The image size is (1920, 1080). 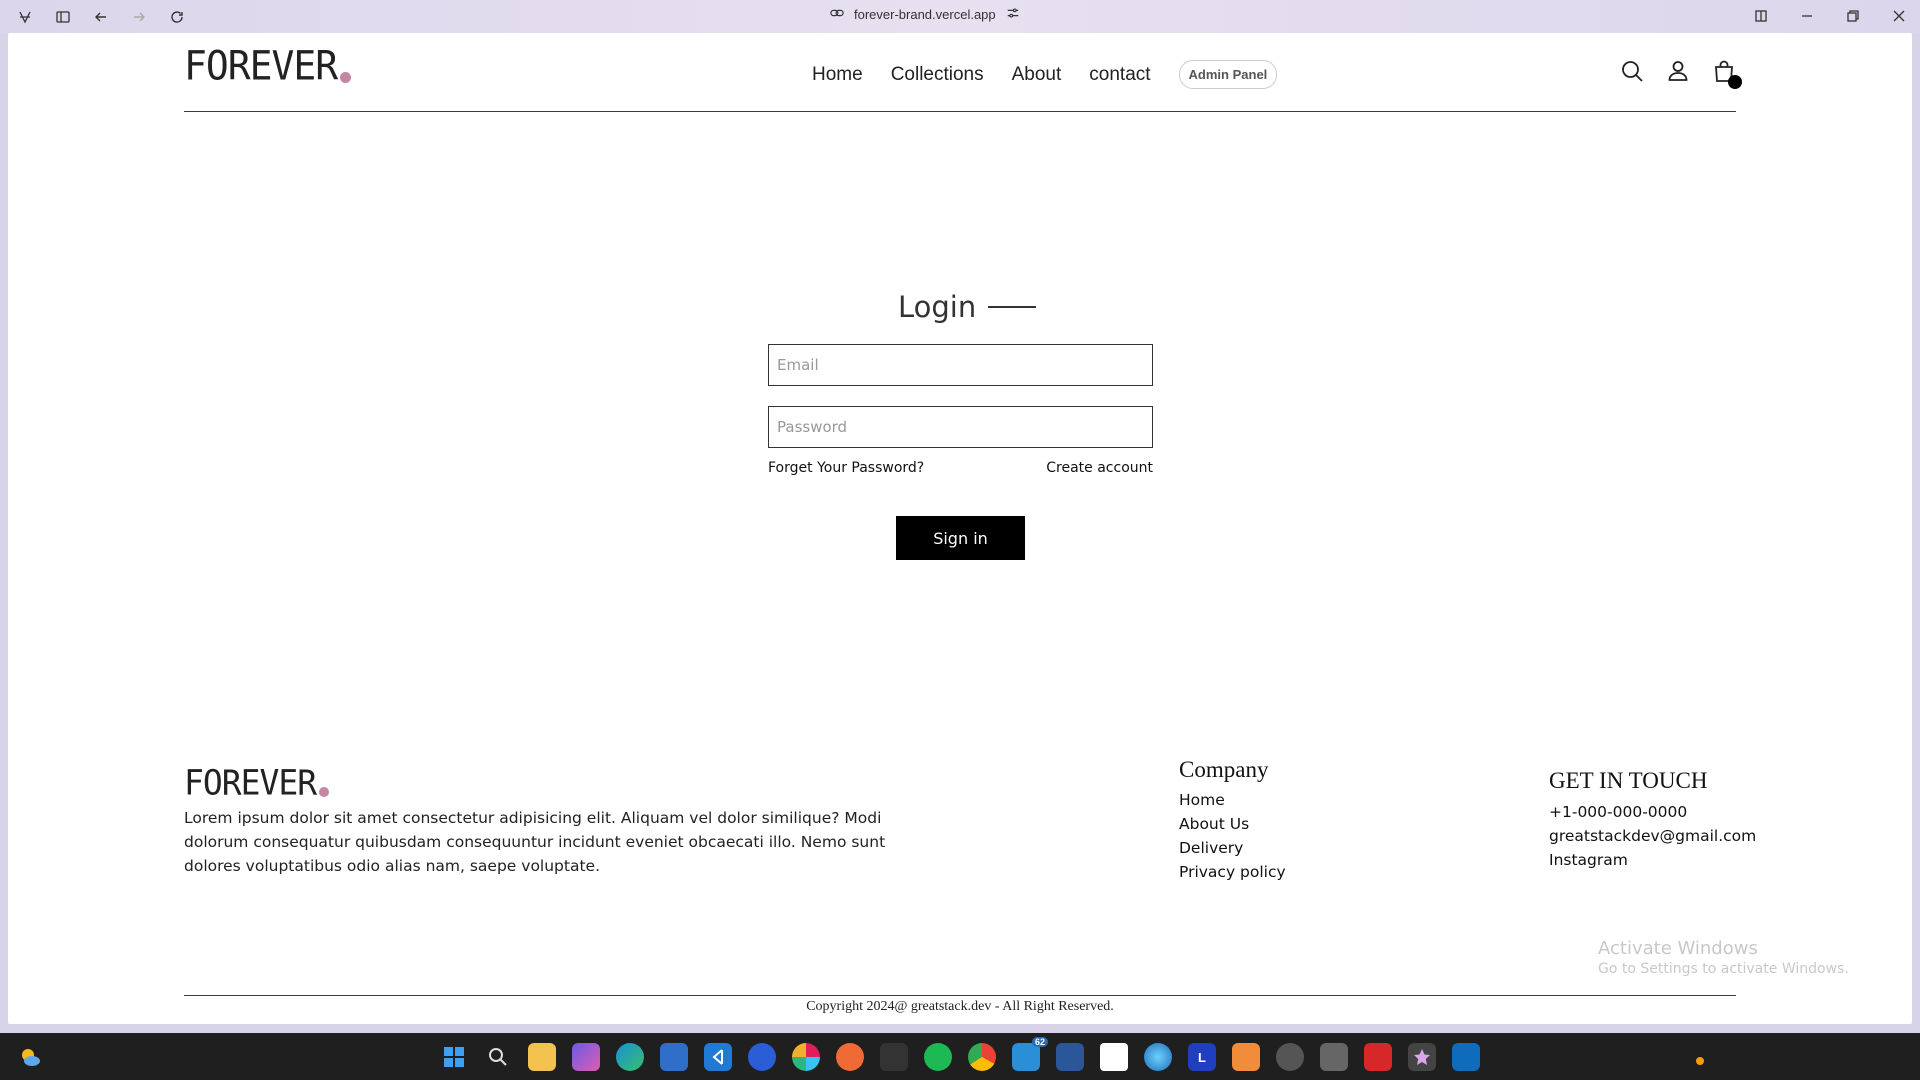 I want to click on logo-text: FOREVER, so click(x=261, y=66).